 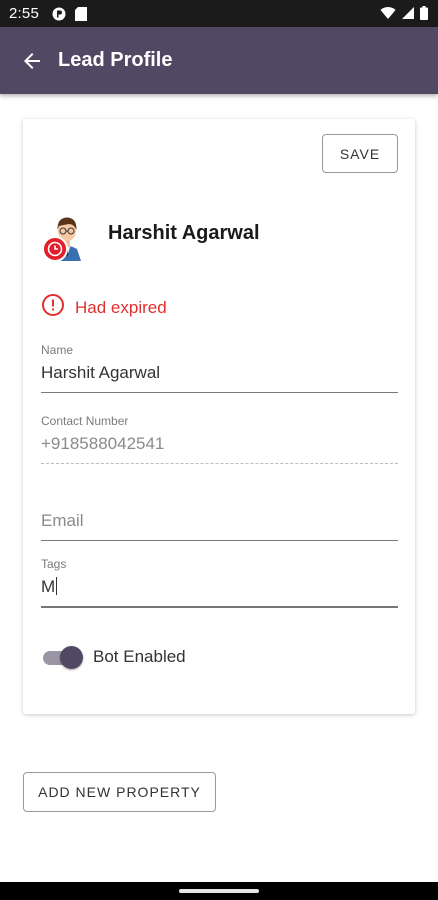 I want to click on tags-field: Tags M, so click(x=219, y=582).